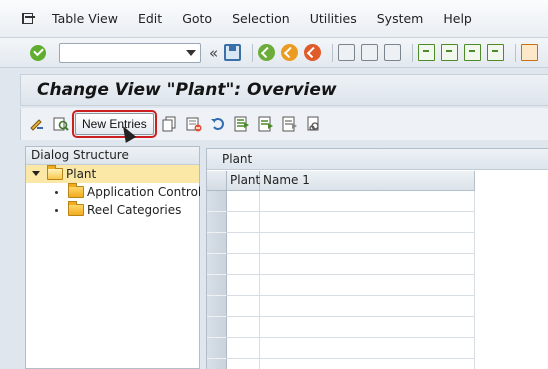  What do you see at coordinates (191, 52) in the screenshot?
I see `chevron-down-icon` at bounding box center [191, 52].